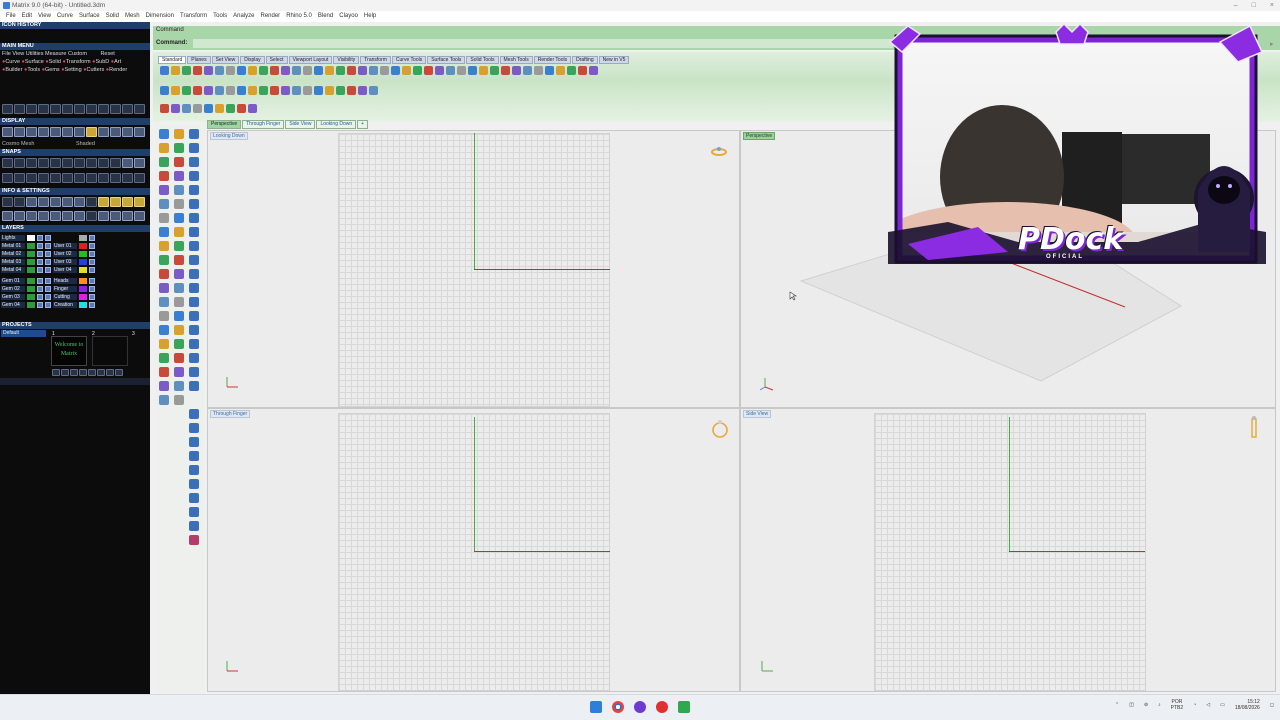 Image resolution: width=1280 pixels, height=720 pixels. I want to click on layer-name: Lights, so click(13, 237).